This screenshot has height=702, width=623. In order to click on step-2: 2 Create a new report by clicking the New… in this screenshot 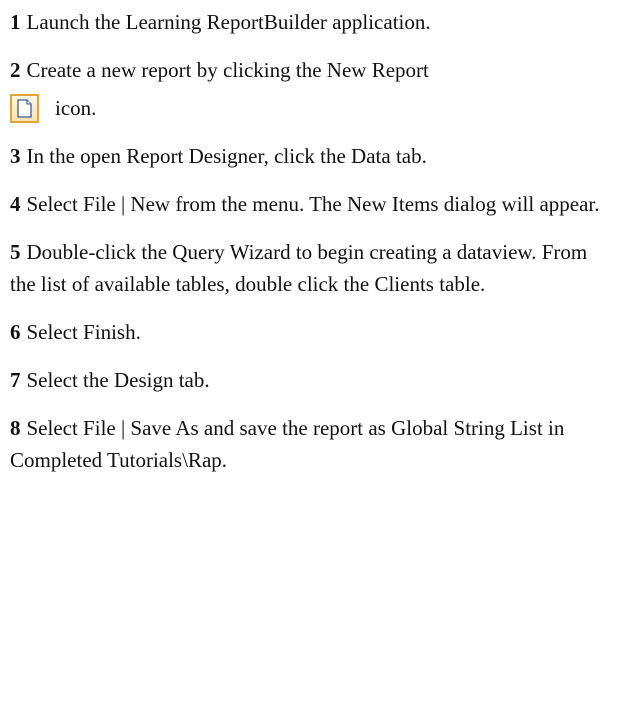, I will do `click(313, 89)`.